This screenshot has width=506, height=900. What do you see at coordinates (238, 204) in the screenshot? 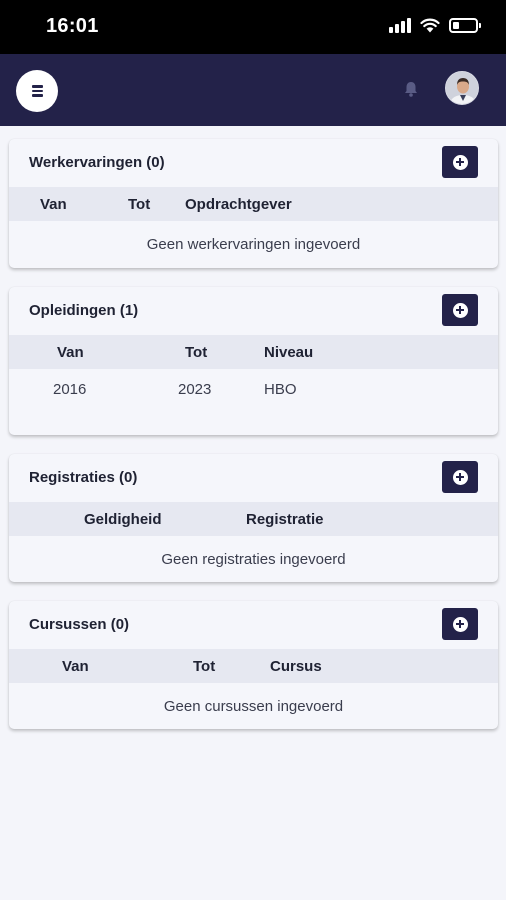
I see `column-header-opdrachtgever: Opdrachtgever` at bounding box center [238, 204].